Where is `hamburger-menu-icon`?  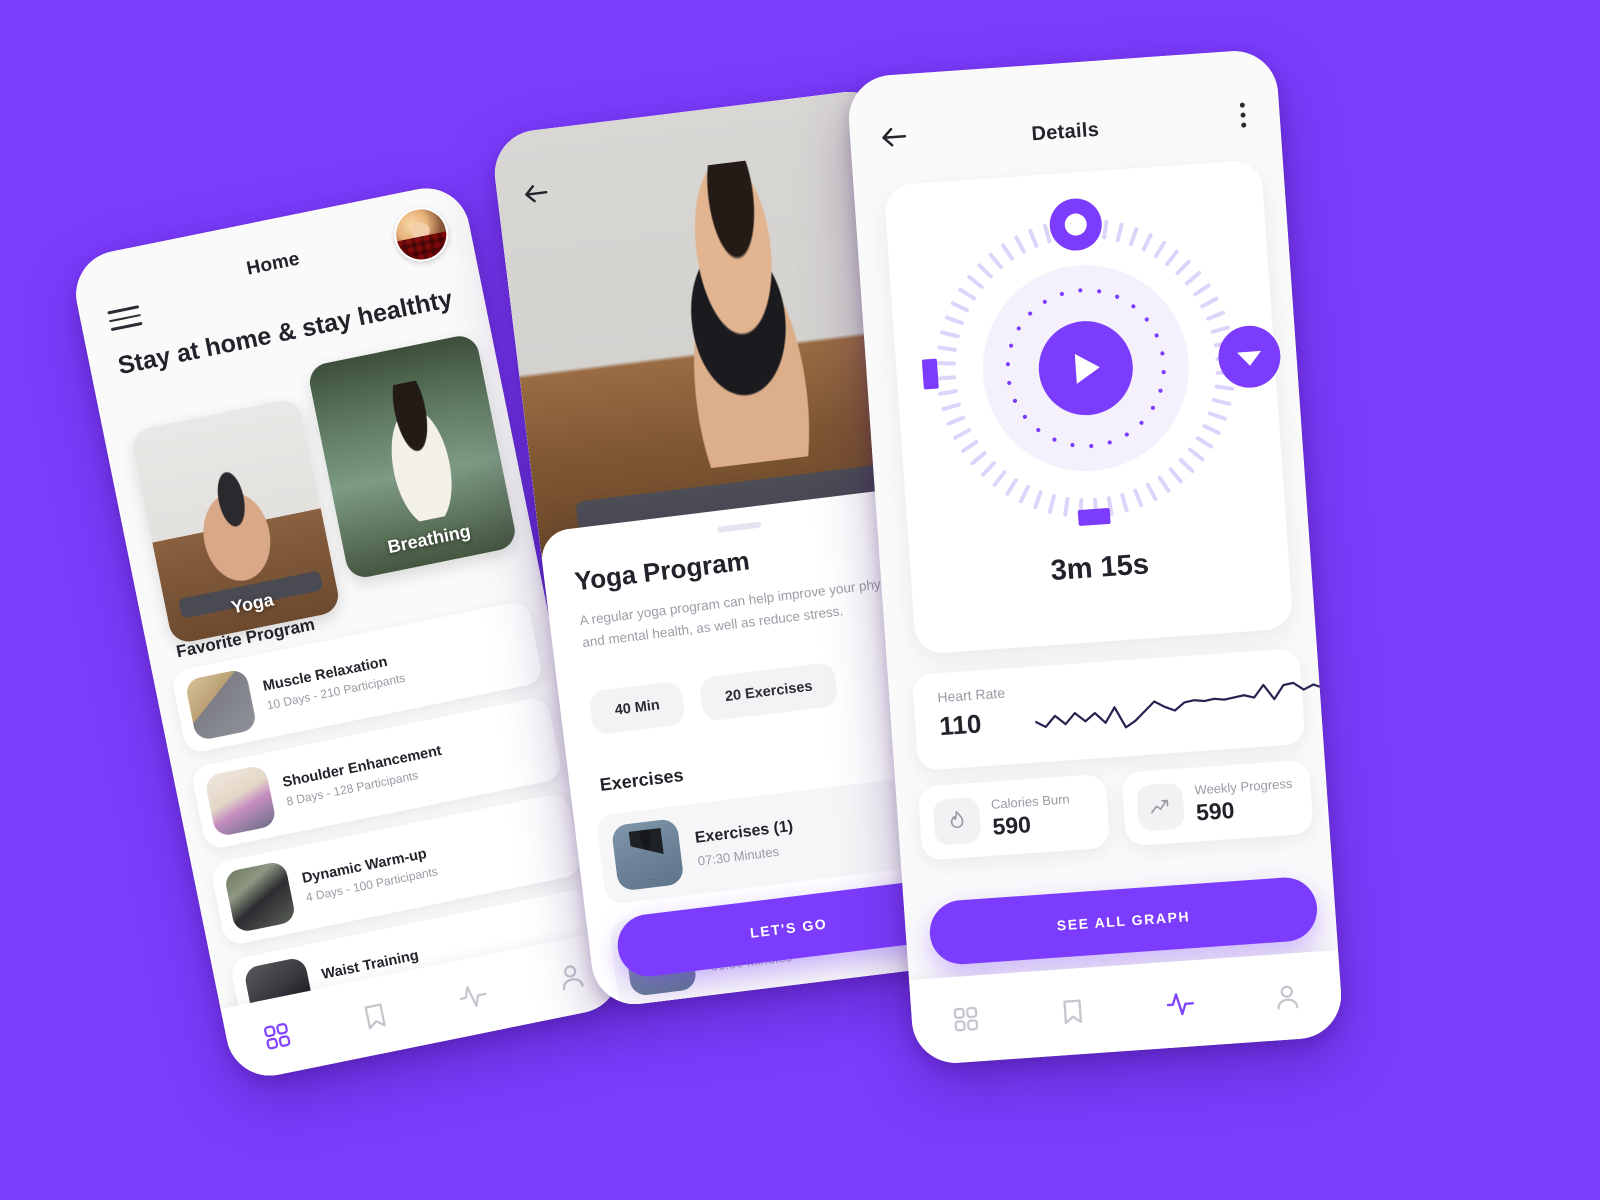 hamburger-menu-icon is located at coordinates (125, 318).